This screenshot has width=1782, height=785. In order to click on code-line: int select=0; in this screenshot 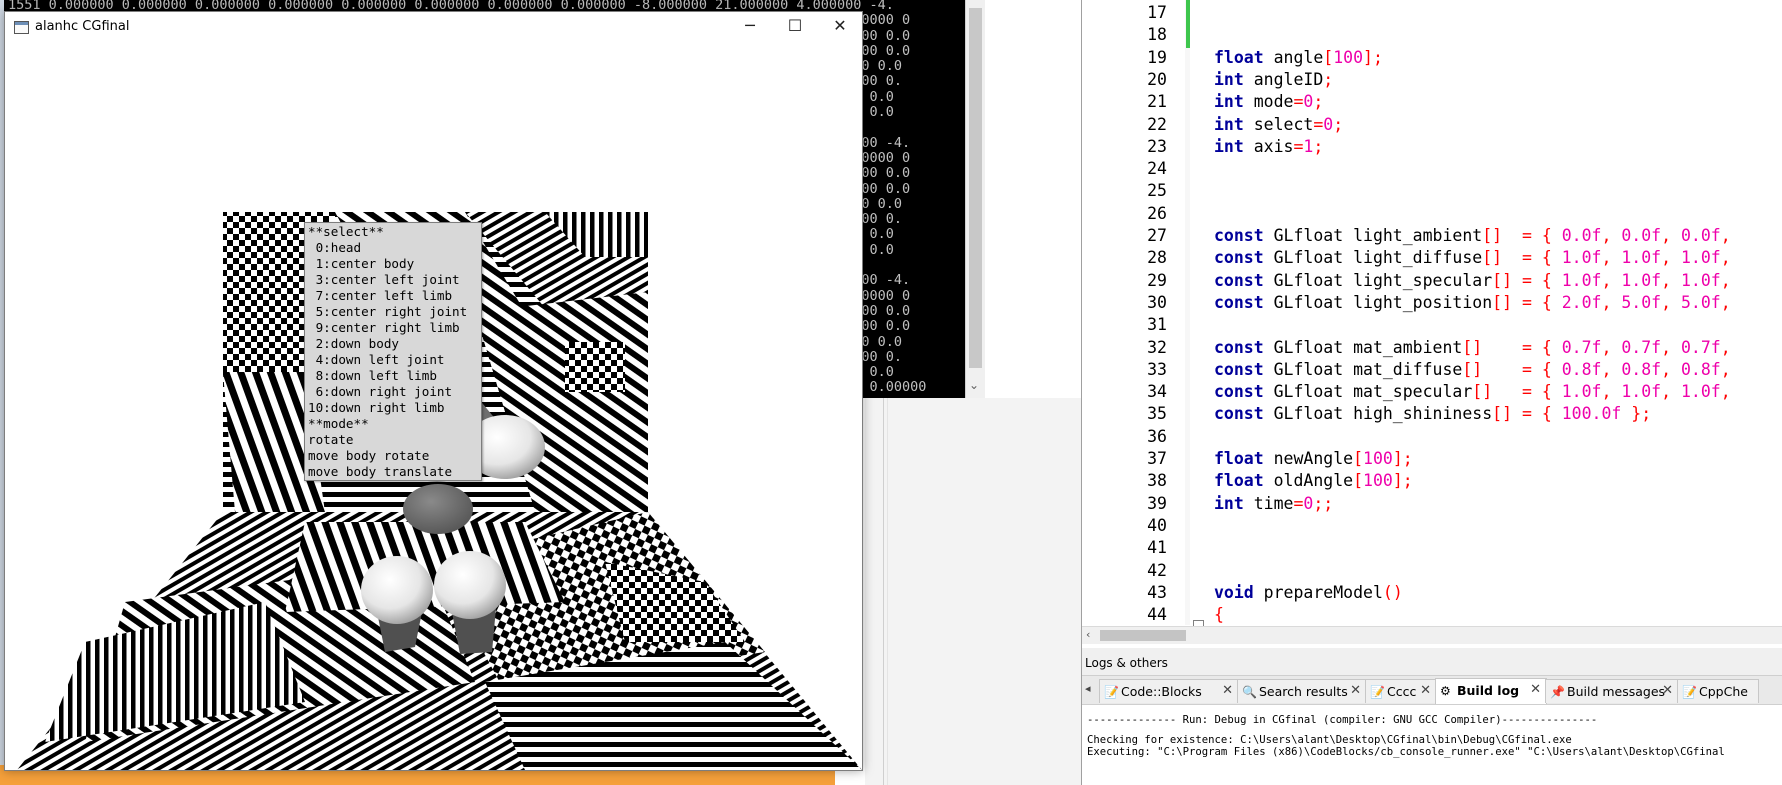, I will do `click(1278, 124)`.